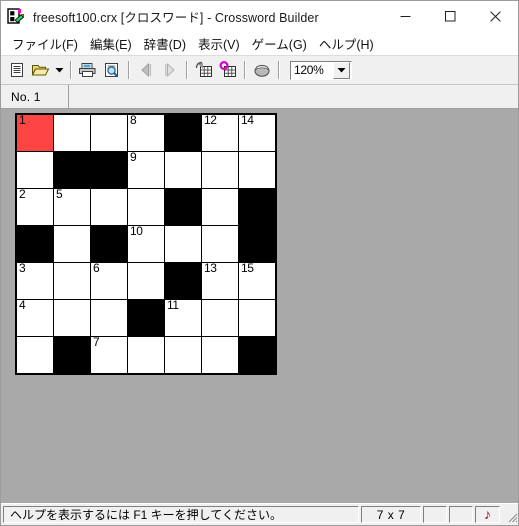  Describe the element at coordinates (247, 269) in the screenshot. I see `cell-number: 15` at that location.